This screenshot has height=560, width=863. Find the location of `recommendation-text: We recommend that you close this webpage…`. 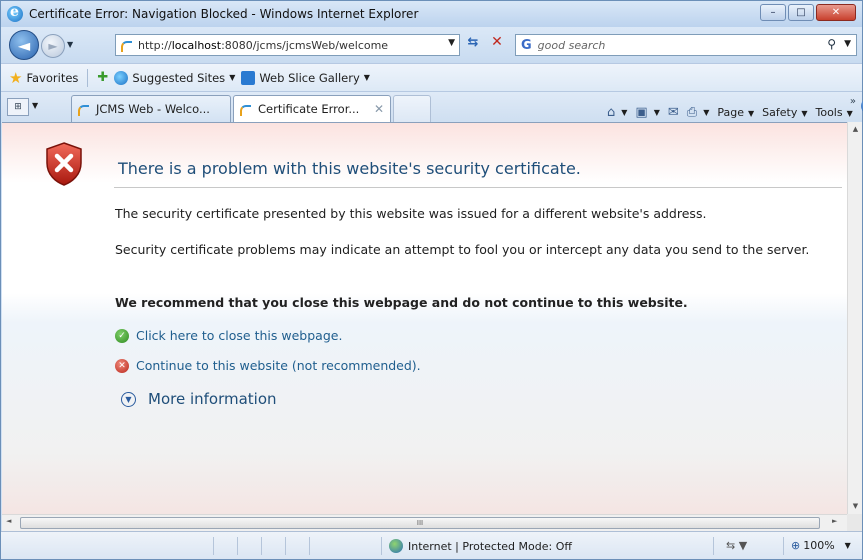

recommendation-text: We recommend that you close this webpage… is located at coordinates (401, 302).